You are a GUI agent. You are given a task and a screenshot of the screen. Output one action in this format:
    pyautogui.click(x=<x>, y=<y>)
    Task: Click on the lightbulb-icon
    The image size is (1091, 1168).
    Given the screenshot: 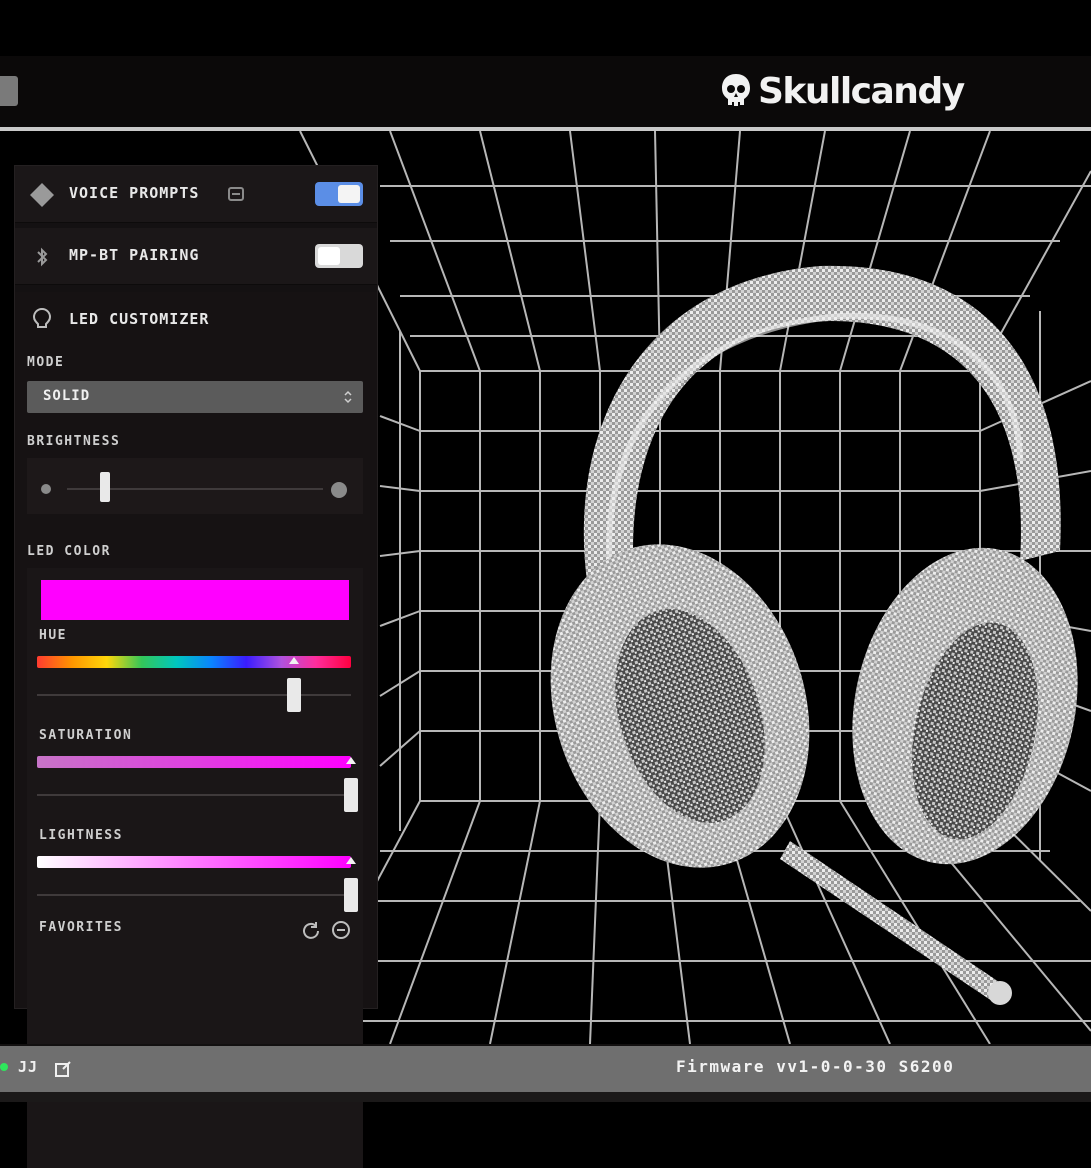 What is the action you would take?
    pyautogui.click(x=42, y=317)
    